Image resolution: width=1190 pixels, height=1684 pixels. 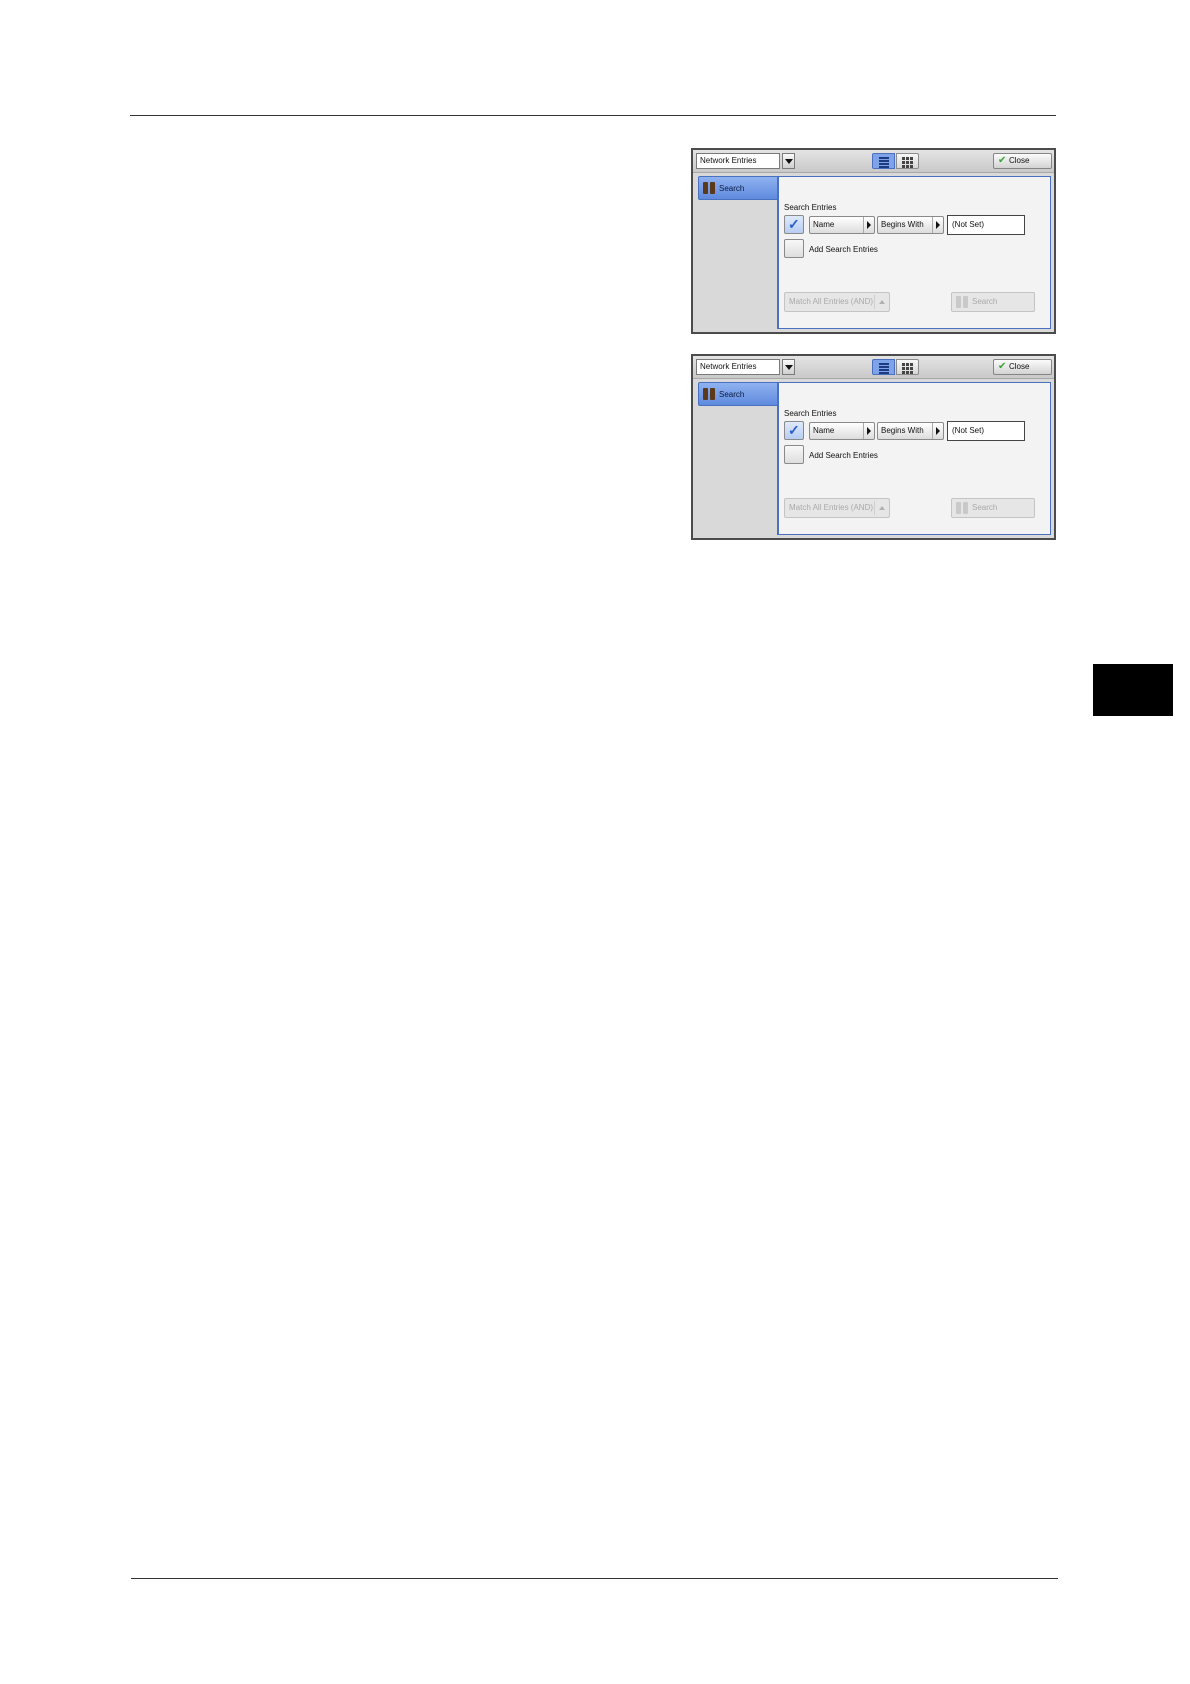 What do you see at coordinates (1133, 690) in the screenshot?
I see `chapter-tab` at bounding box center [1133, 690].